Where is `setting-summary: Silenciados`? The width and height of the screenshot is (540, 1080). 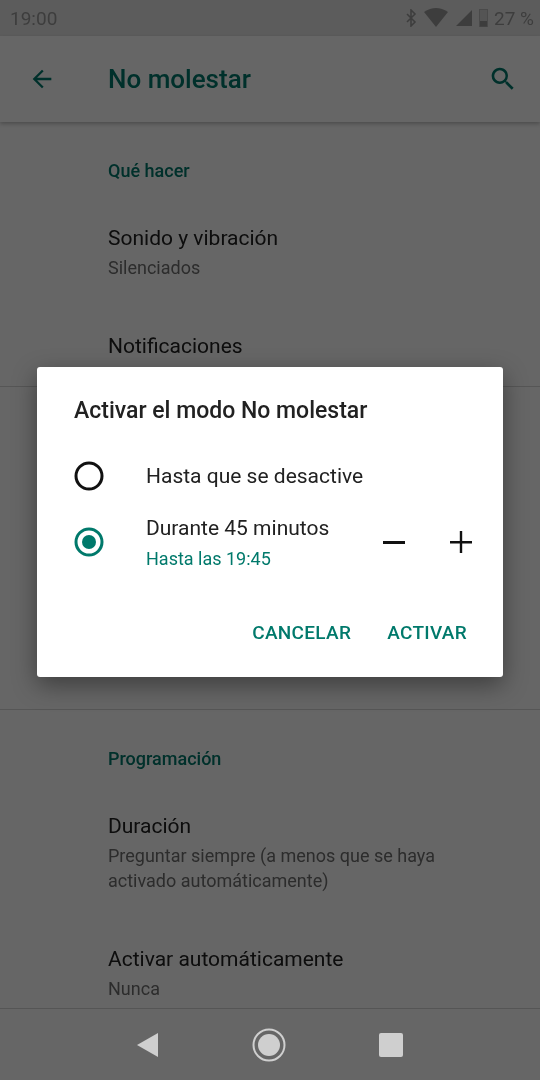
setting-summary: Silenciados is located at coordinates (155, 268).